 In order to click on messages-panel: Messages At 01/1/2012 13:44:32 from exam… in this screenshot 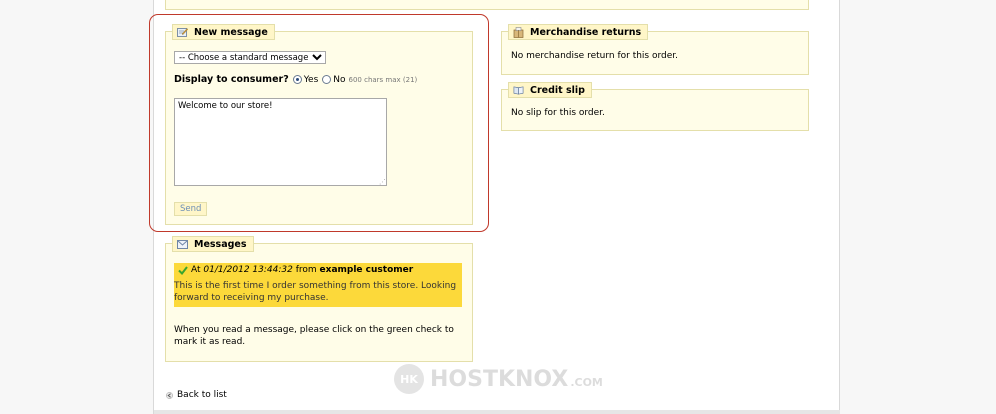, I will do `click(319, 299)`.